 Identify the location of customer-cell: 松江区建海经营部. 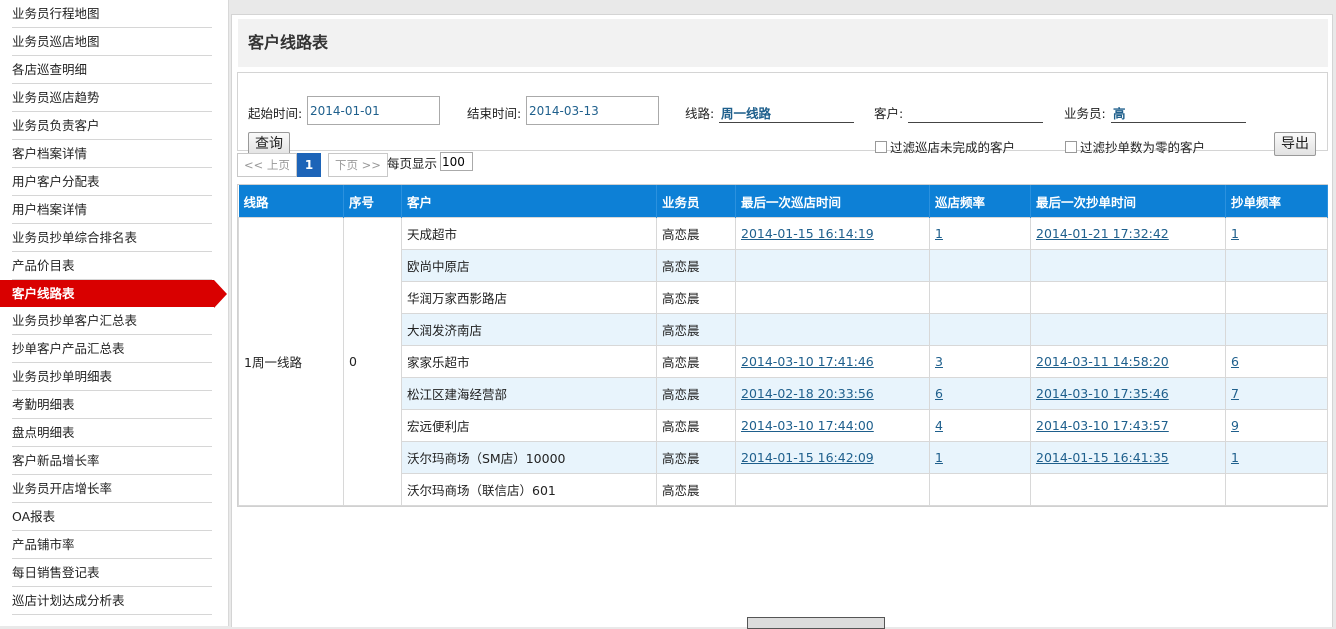
(529, 393).